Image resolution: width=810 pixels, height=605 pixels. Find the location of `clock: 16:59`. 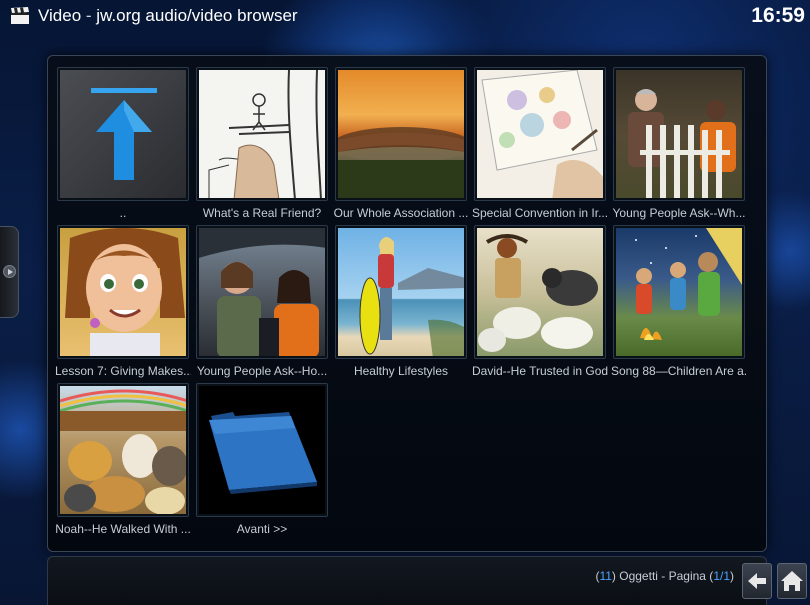

clock: 16:59 is located at coordinates (778, 15).